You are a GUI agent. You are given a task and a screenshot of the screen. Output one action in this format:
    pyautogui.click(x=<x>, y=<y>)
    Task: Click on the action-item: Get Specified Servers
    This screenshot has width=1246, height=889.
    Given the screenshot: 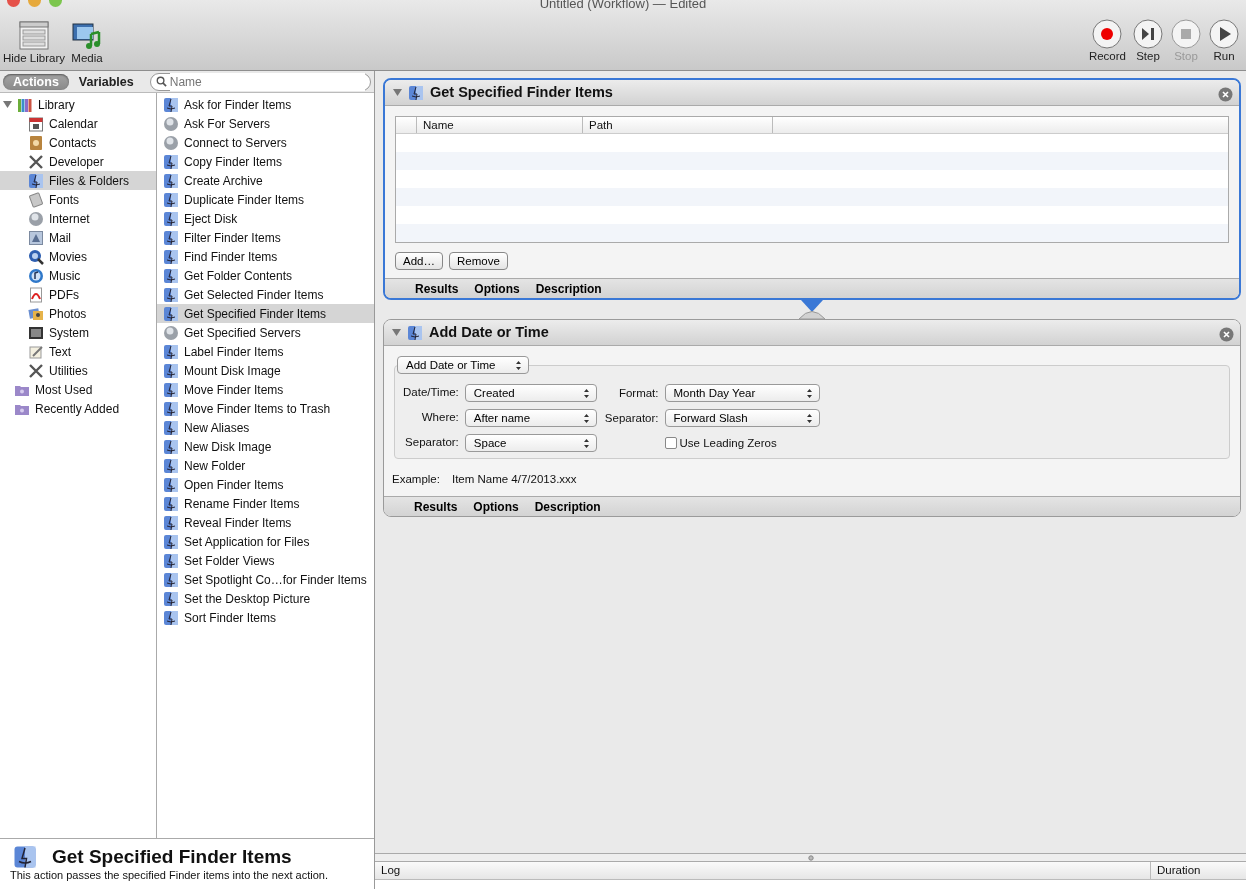 What is the action you would take?
    pyautogui.click(x=265, y=332)
    